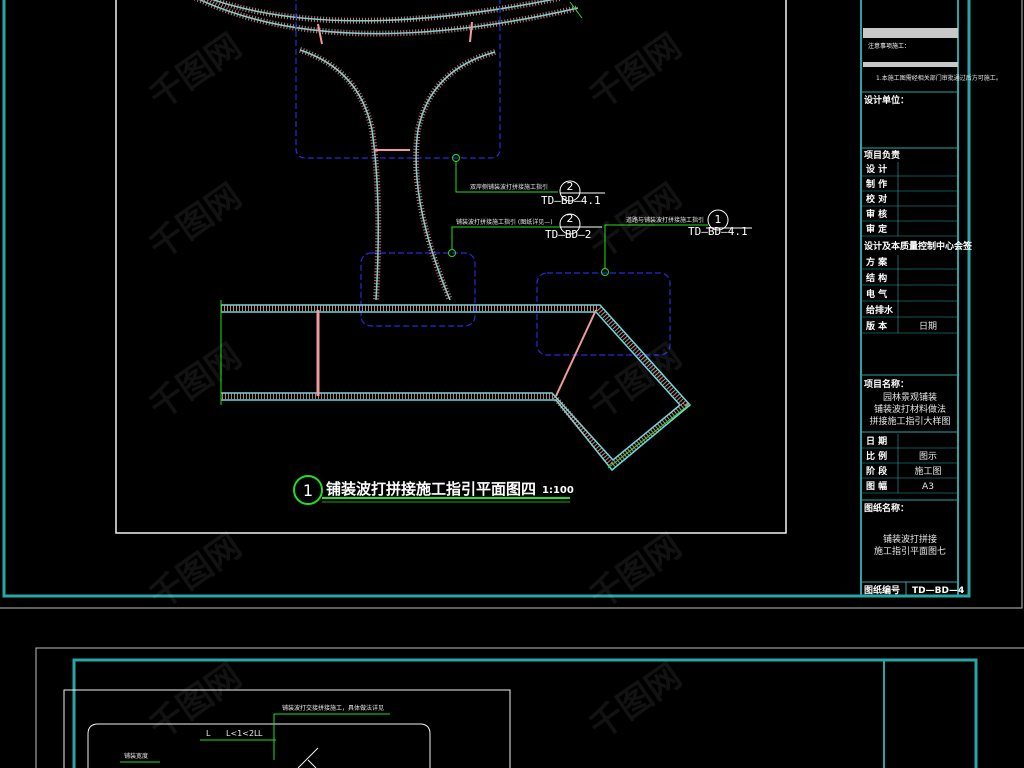 The width and height of the screenshot is (1024, 768). What do you see at coordinates (431, 489) in the screenshot?
I see `drawing-title: 铺装波打拼接施工指引平面图四` at bounding box center [431, 489].